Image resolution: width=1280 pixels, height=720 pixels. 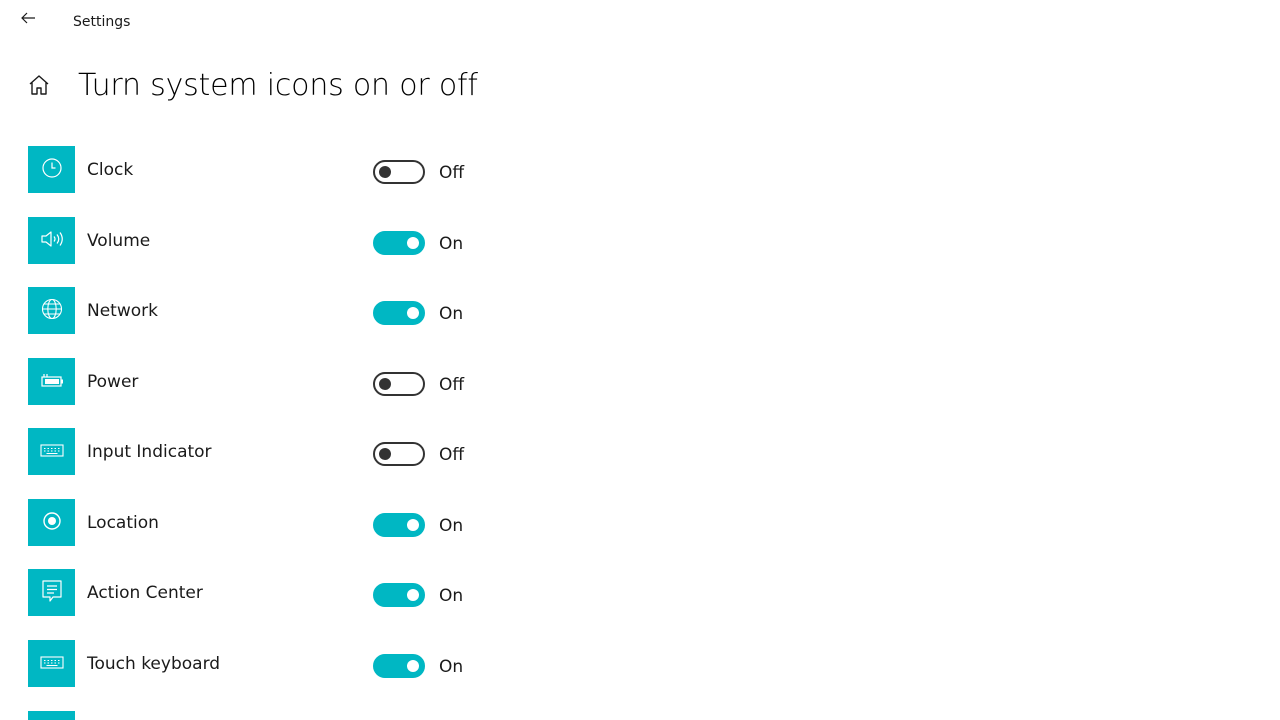 What do you see at coordinates (102, 22) in the screenshot?
I see `window-title: Settings` at bounding box center [102, 22].